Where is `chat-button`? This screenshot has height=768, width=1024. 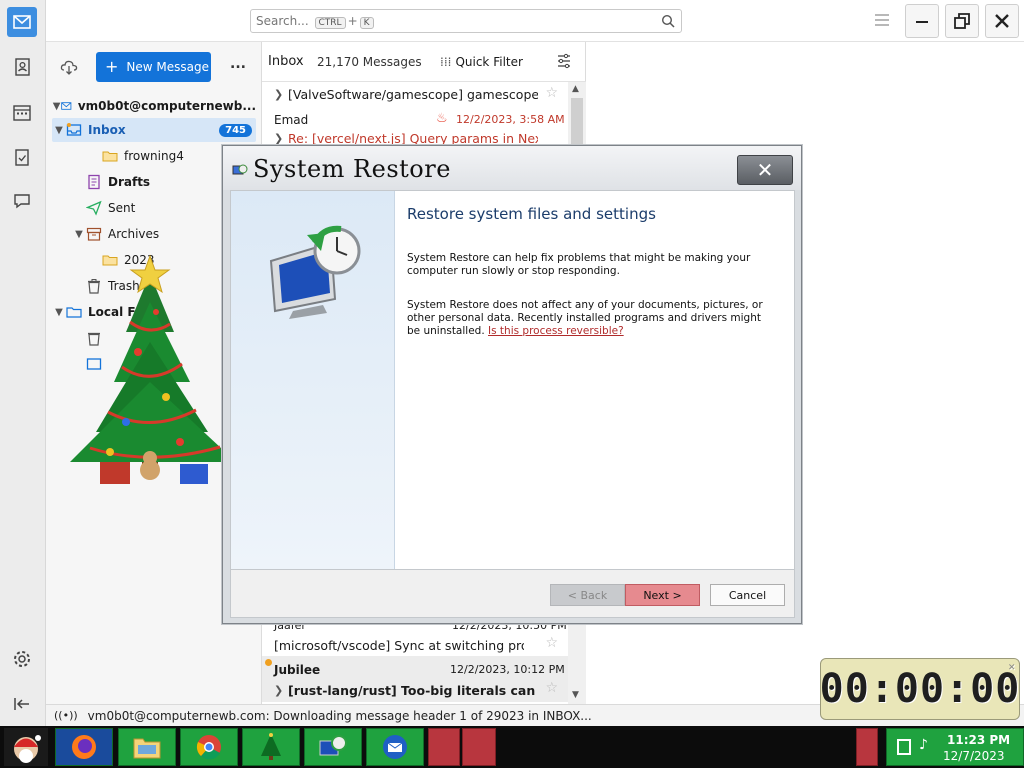 chat-button is located at coordinates (22, 201).